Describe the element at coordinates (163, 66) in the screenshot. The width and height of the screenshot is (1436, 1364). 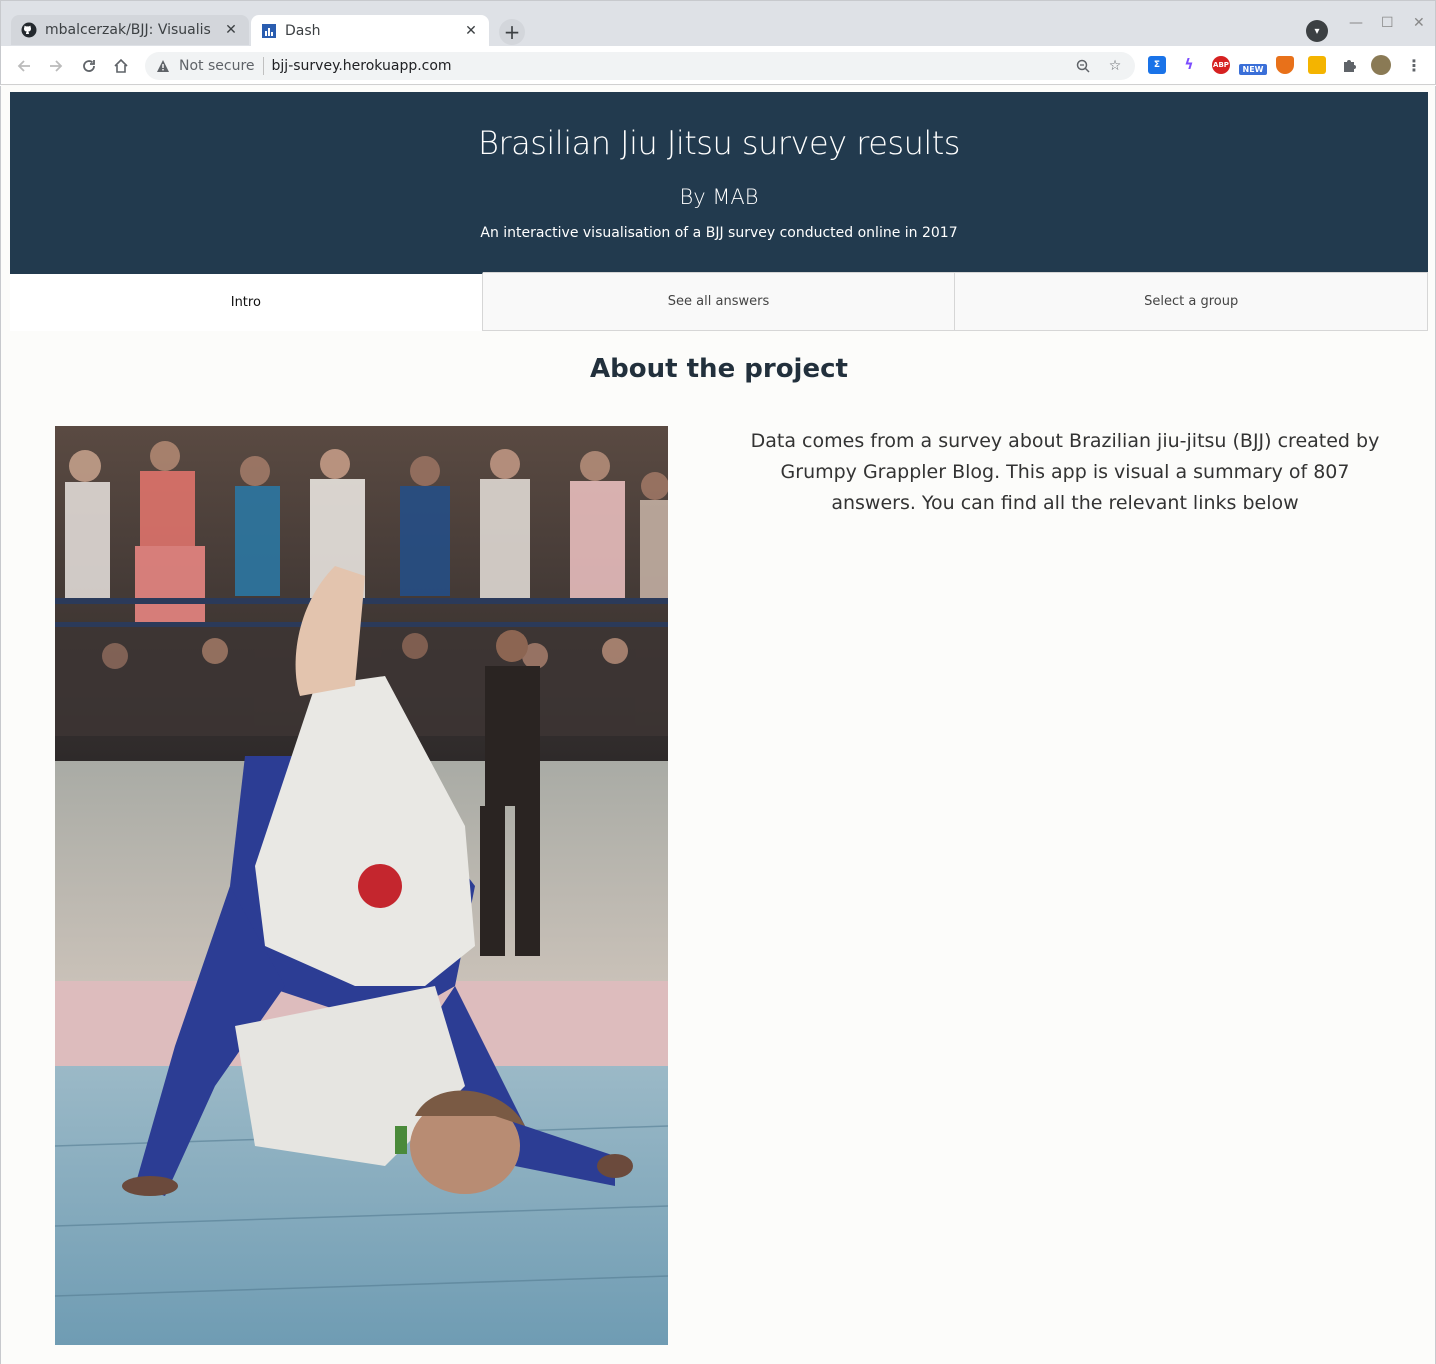
I see `warning-icon` at that location.